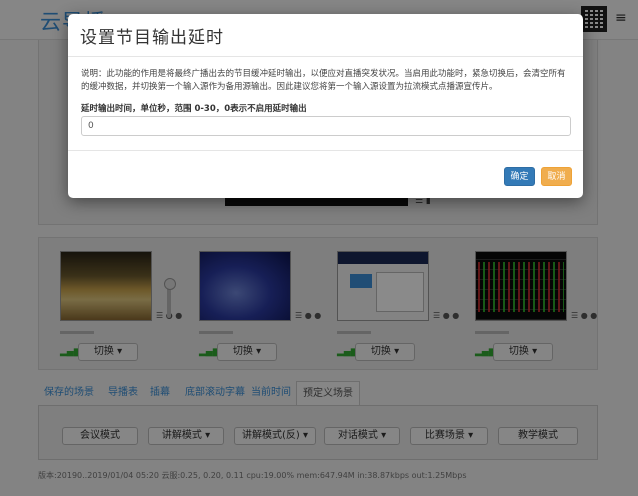 This screenshot has height=496, width=638. I want to click on delay-seconds-input, so click(326, 126).